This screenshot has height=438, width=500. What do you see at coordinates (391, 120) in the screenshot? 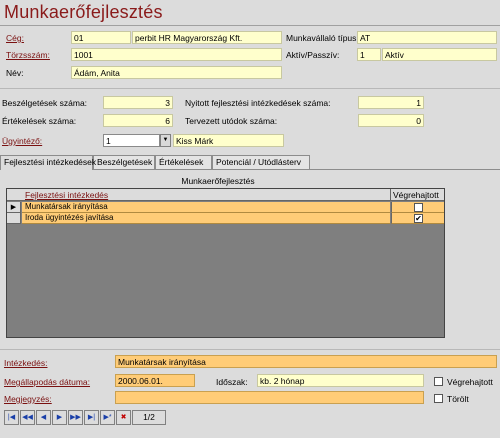
I see `utodok-field: 0` at bounding box center [391, 120].